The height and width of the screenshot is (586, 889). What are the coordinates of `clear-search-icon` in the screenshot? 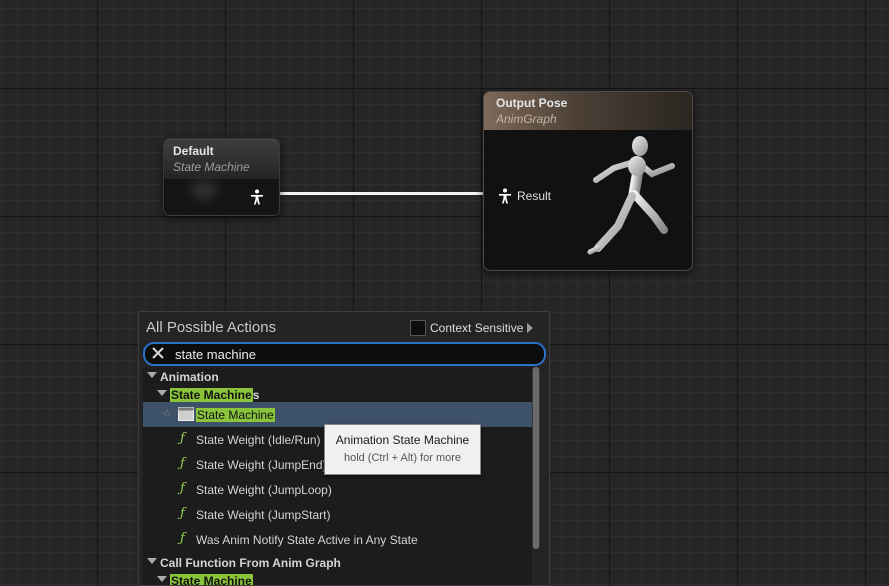 It's located at (158, 353).